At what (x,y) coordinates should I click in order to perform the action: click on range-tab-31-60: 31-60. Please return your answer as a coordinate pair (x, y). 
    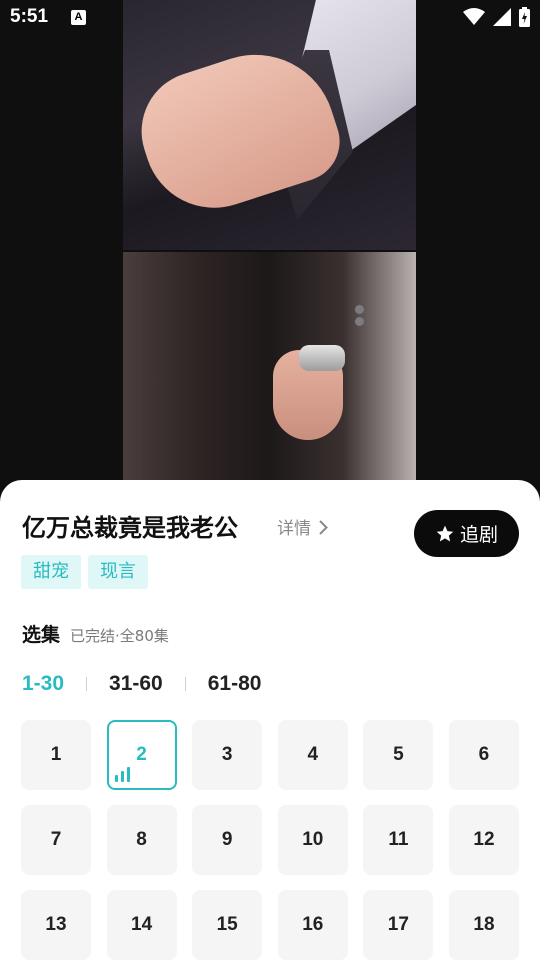
    Looking at the image, I should click on (136, 684).